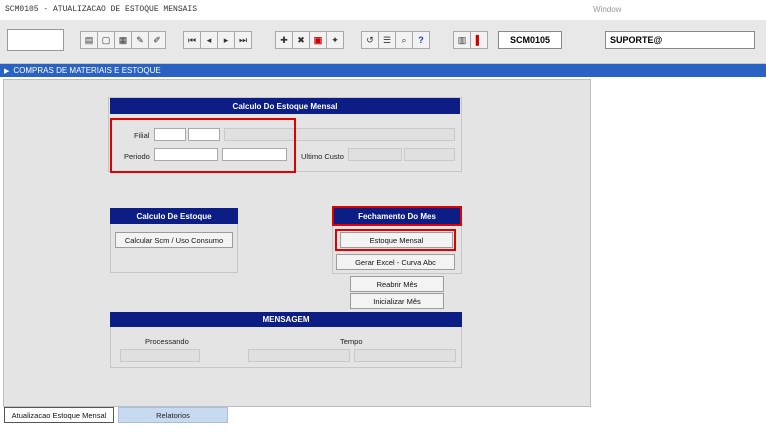 The width and height of the screenshot is (766, 432). What do you see at coordinates (404, 40) in the screenshot?
I see `lookup-icon: ⌕` at bounding box center [404, 40].